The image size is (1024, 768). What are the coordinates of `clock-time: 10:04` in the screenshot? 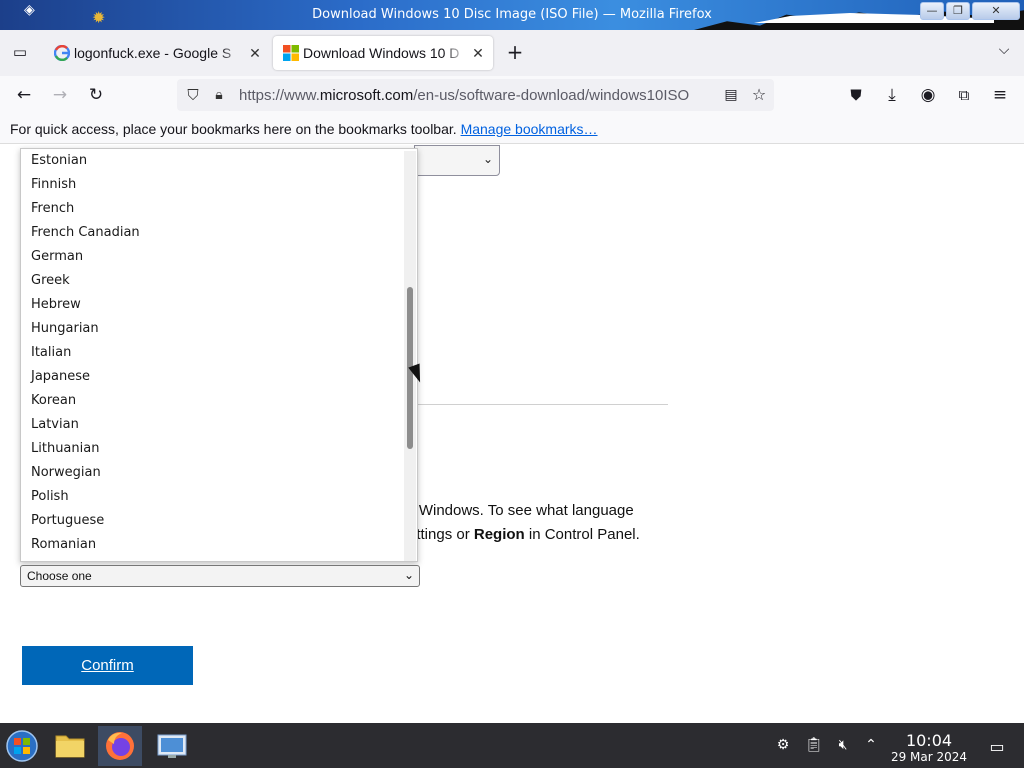 It's located at (929, 740).